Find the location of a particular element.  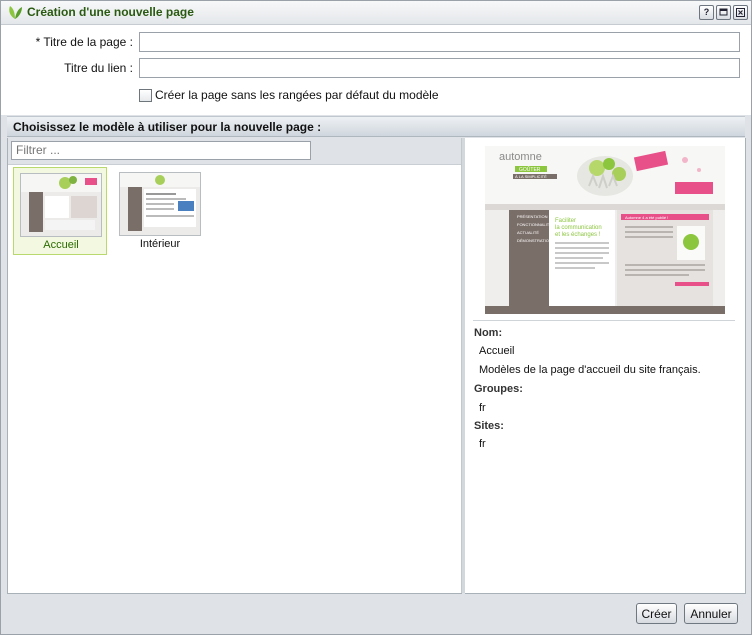

preview-slogan: À LA SIMPLICITÉ is located at coordinates (531, 176).